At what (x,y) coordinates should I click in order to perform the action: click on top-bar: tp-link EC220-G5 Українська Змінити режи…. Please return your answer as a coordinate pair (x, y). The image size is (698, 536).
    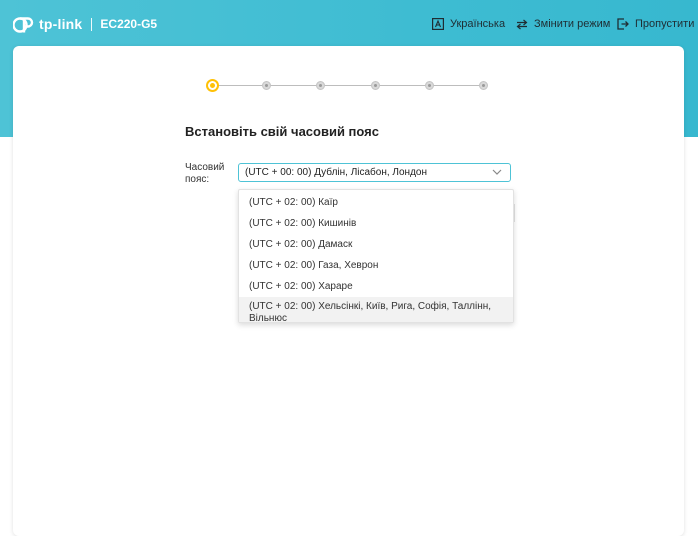
    Looking at the image, I should click on (349, 23).